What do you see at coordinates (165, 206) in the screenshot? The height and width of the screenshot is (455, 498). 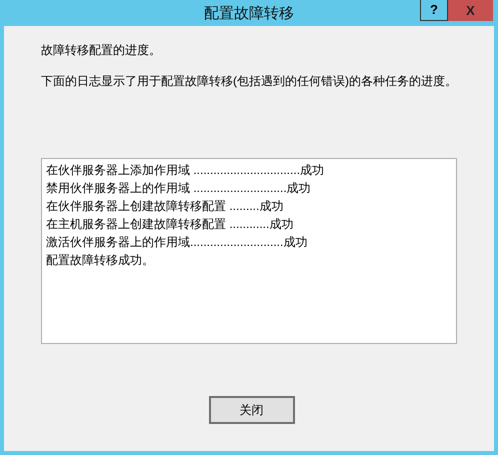 I see `log-line: 在伙伴服务器上创建故障转移配置 .........成功` at bounding box center [165, 206].